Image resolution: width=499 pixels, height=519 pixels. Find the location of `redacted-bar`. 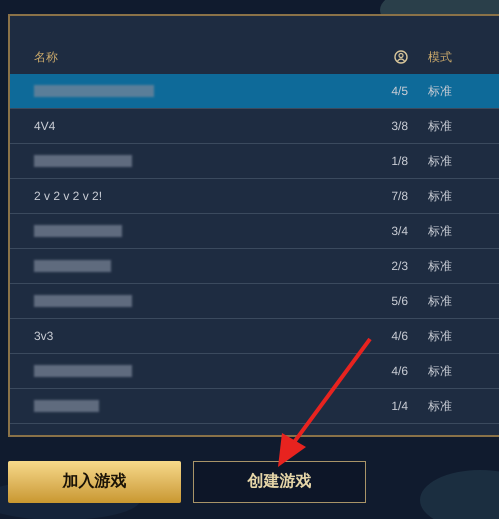

redacted-bar is located at coordinates (66, 406).